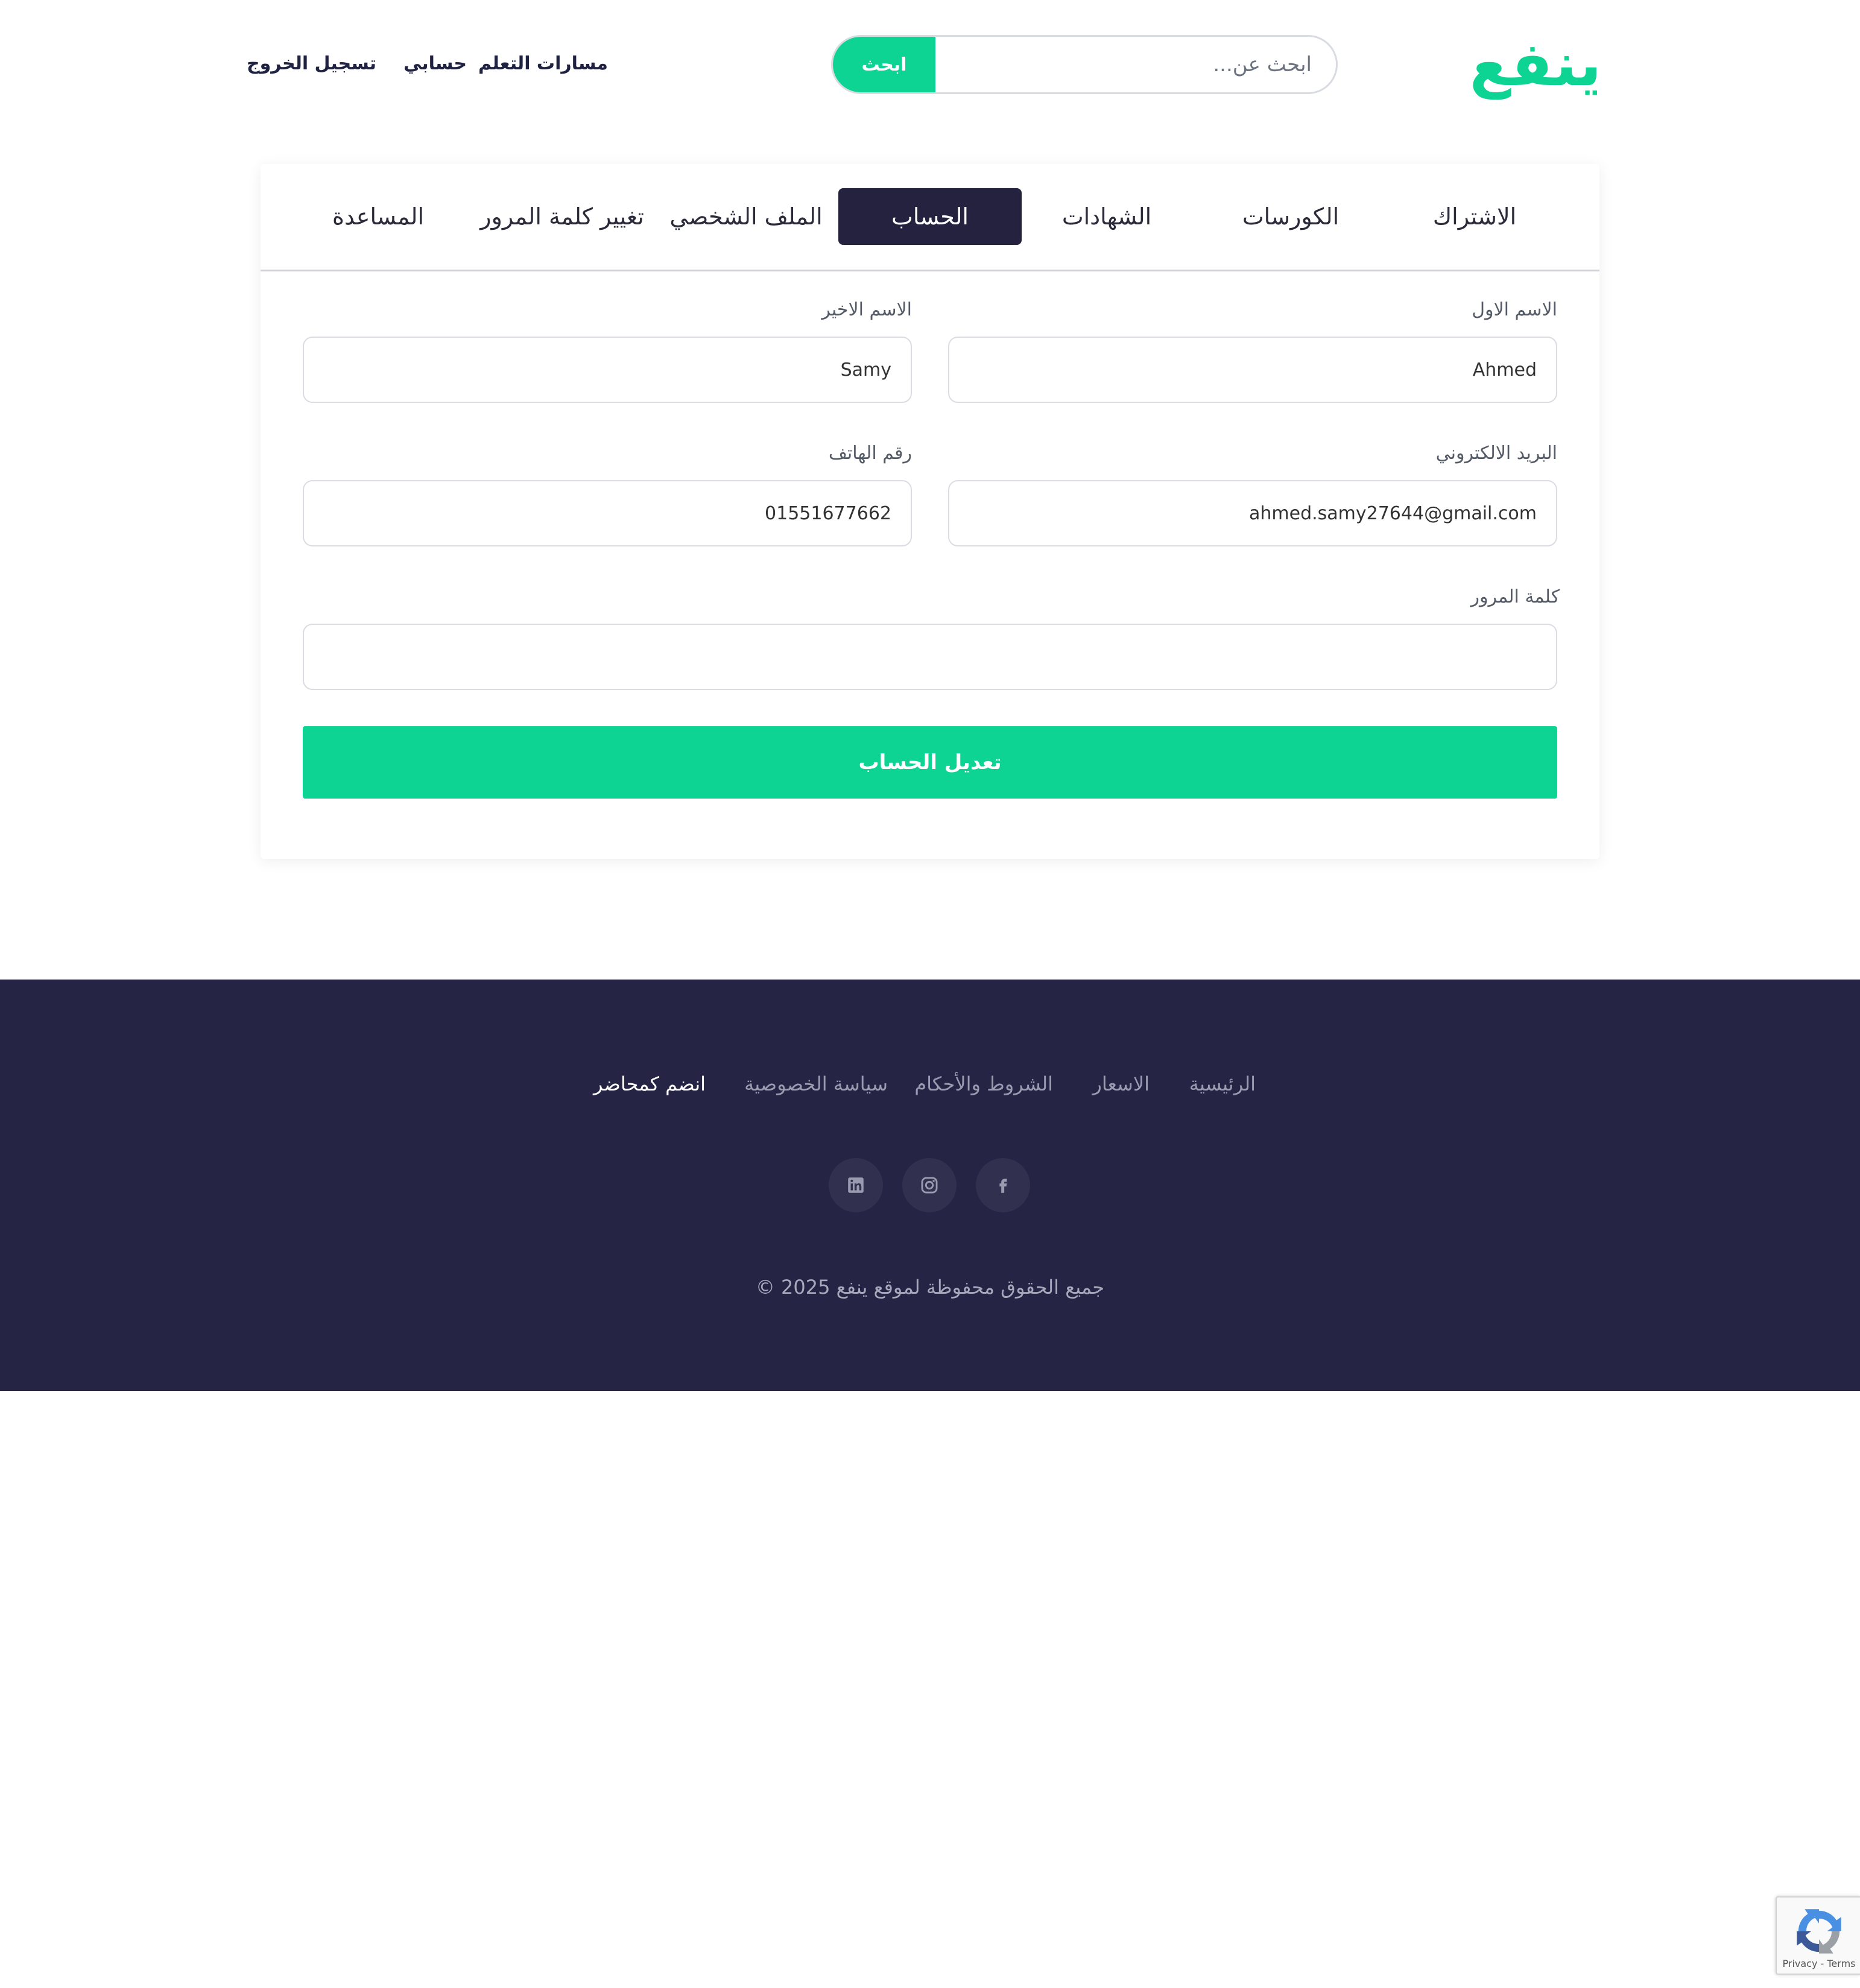  I want to click on instagram-icon, so click(929, 1185).